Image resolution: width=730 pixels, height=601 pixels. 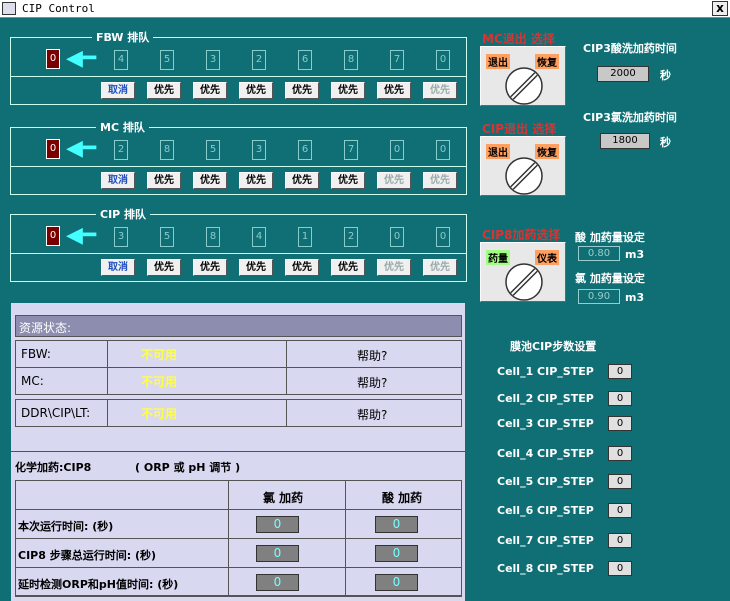 I want to click on resource-name-cell: MC:, so click(x=61, y=381).